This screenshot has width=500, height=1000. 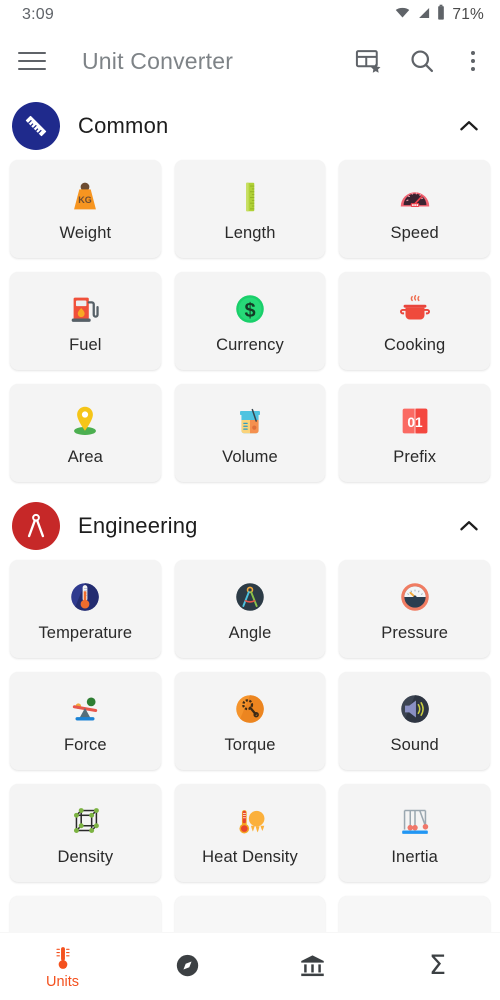 I want to click on section-title-common: Common, so click(x=123, y=125).